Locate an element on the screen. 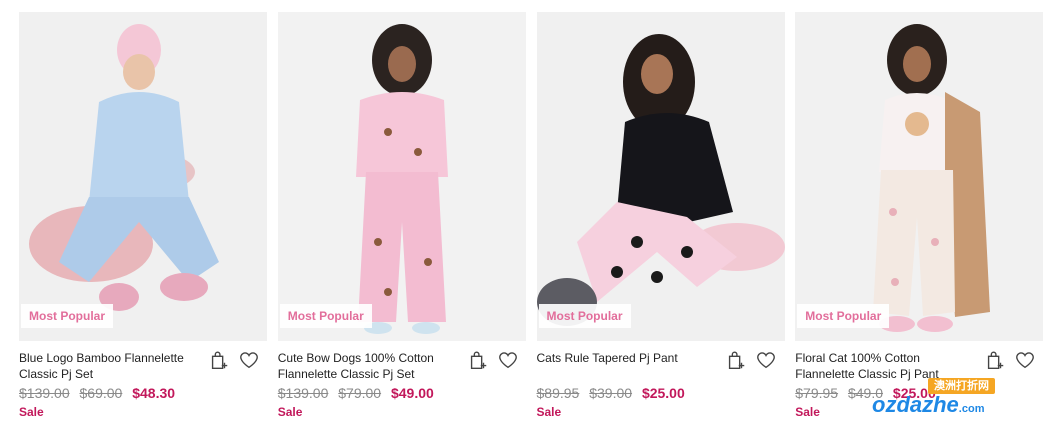 The image size is (1058, 432). price-row: $139.00 $69.00 $48.30 is located at coordinates (97, 393).